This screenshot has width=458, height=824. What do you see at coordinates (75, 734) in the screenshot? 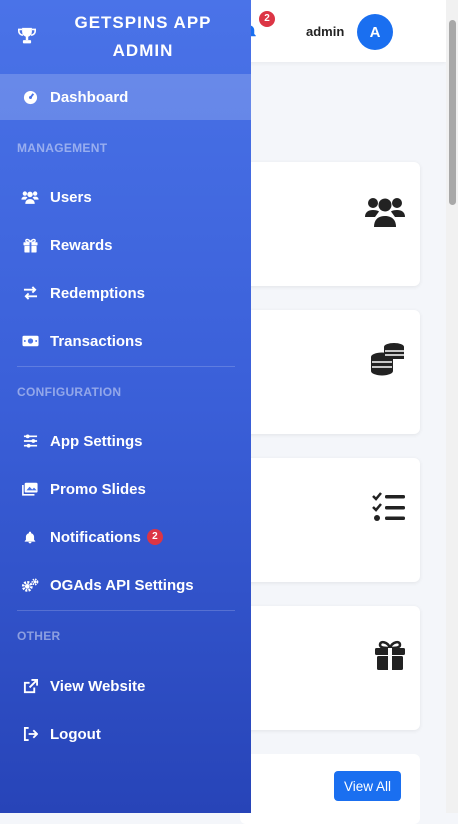
I see `sidebar-item-label: Logout` at bounding box center [75, 734].